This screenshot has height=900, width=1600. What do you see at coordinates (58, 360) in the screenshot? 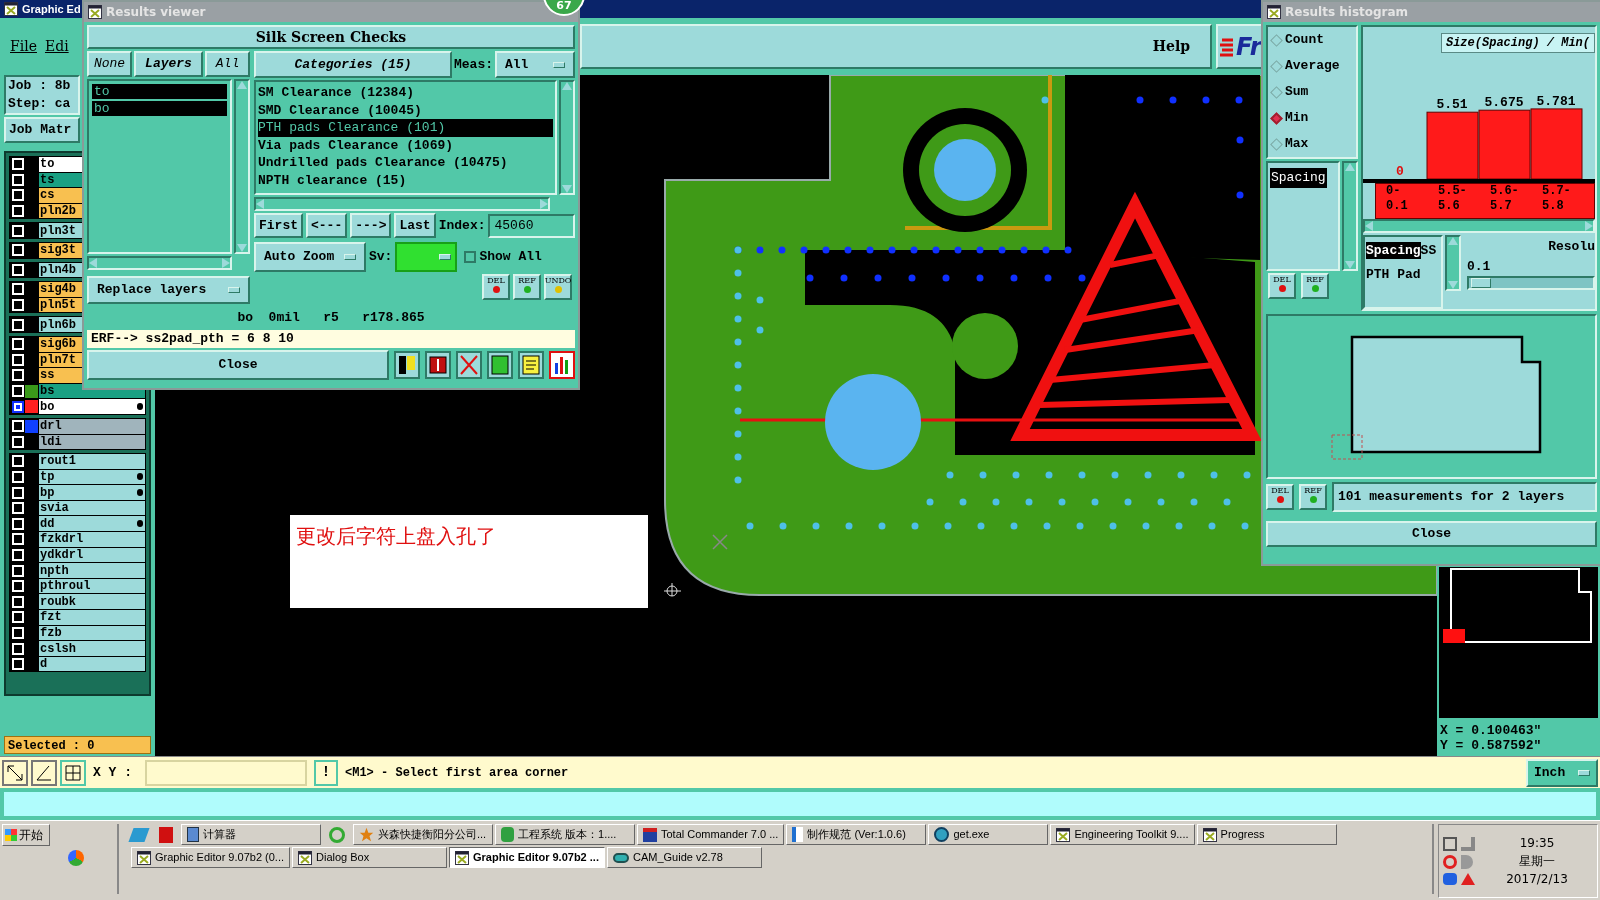
I see `layer-name: pln7t` at bounding box center [58, 360].